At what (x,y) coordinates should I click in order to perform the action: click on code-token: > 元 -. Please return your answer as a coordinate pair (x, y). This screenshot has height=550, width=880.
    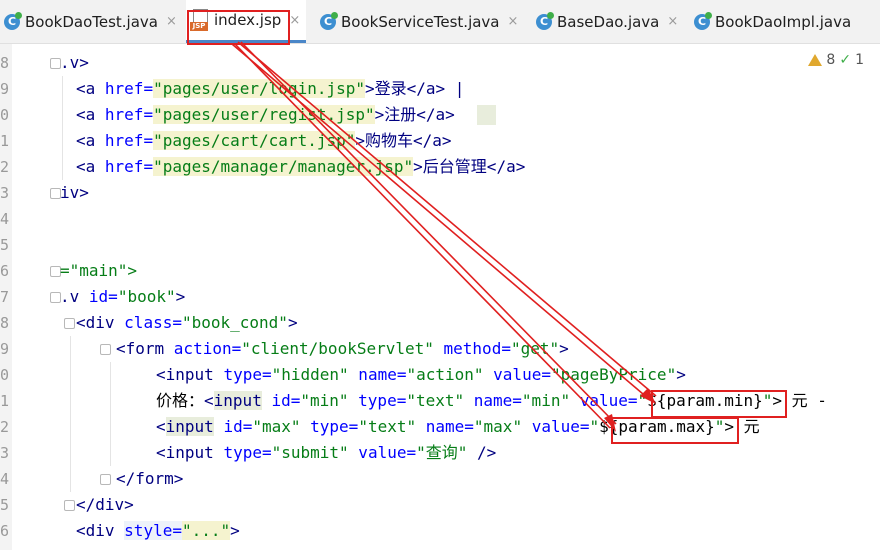
    Looking at the image, I should click on (799, 400).